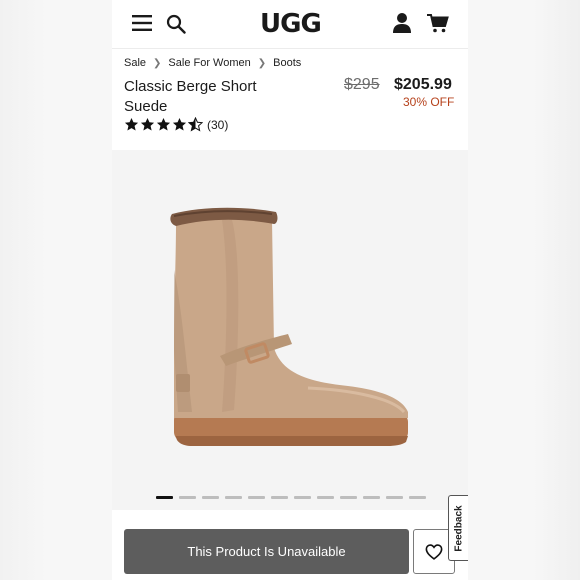 The width and height of the screenshot is (580, 580). Describe the element at coordinates (438, 23) in the screenshot. I see `cart-icon` at that location.